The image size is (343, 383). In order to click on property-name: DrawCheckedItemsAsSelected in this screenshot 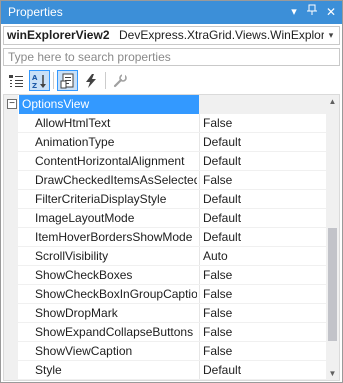, I will do `click(116, 180)`.